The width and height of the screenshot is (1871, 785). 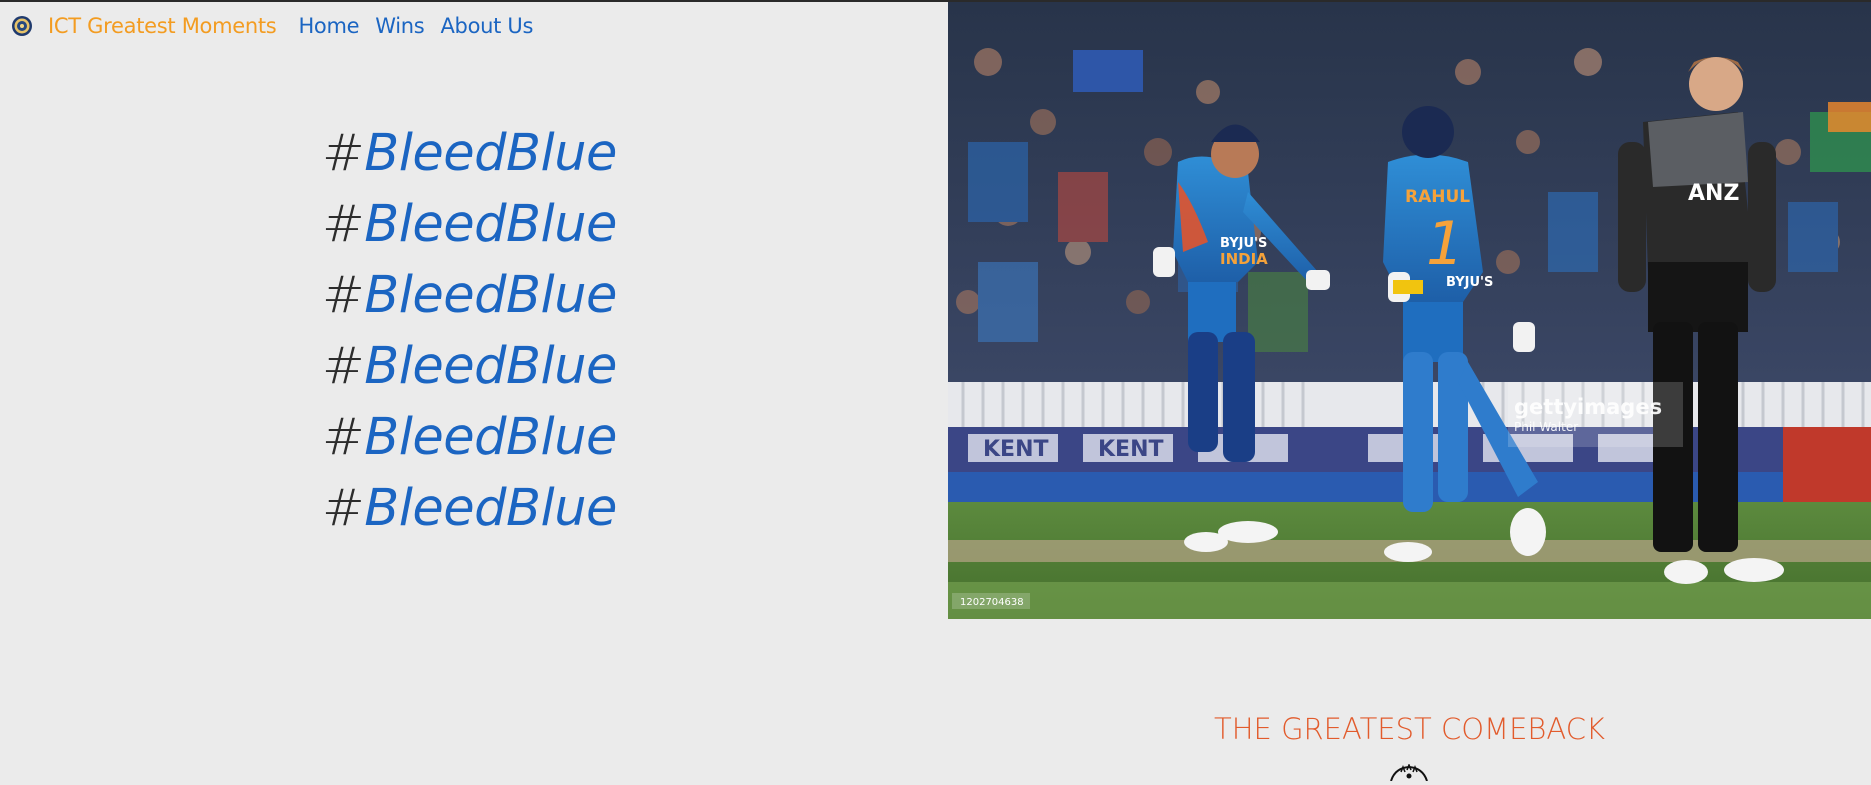 What do you see at coordinates (1588, 407) in the screenshot?
I see `watermark-brand: gettyimages` at bounding box center [1588, 407].